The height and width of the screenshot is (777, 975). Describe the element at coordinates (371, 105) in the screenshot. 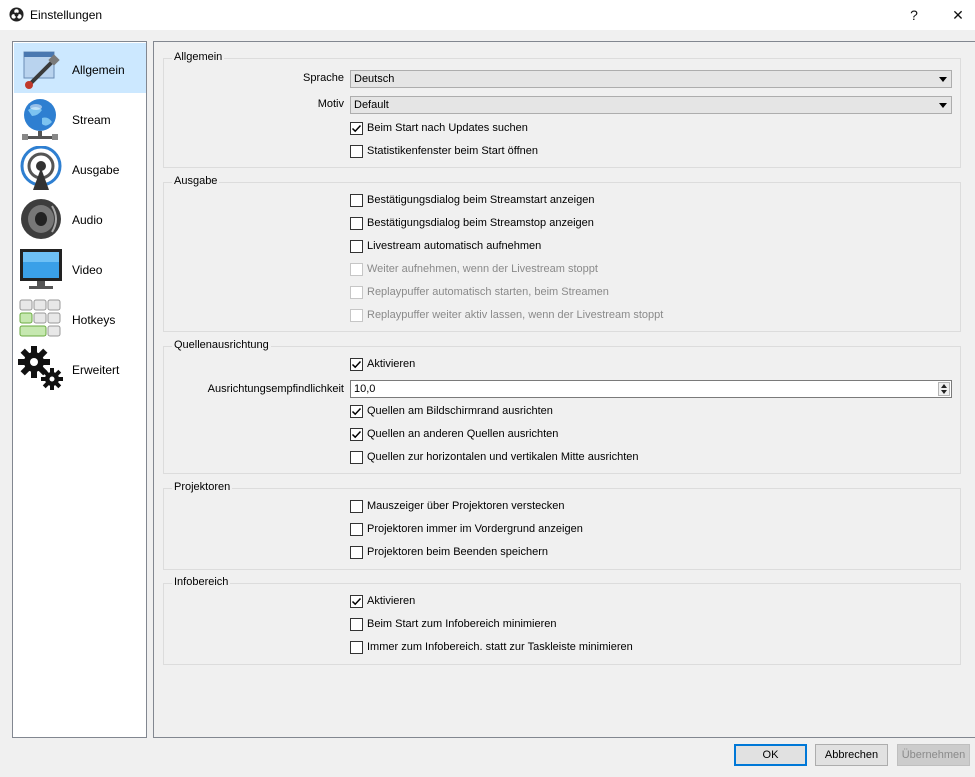

I see `theme-value: Default` at that location.